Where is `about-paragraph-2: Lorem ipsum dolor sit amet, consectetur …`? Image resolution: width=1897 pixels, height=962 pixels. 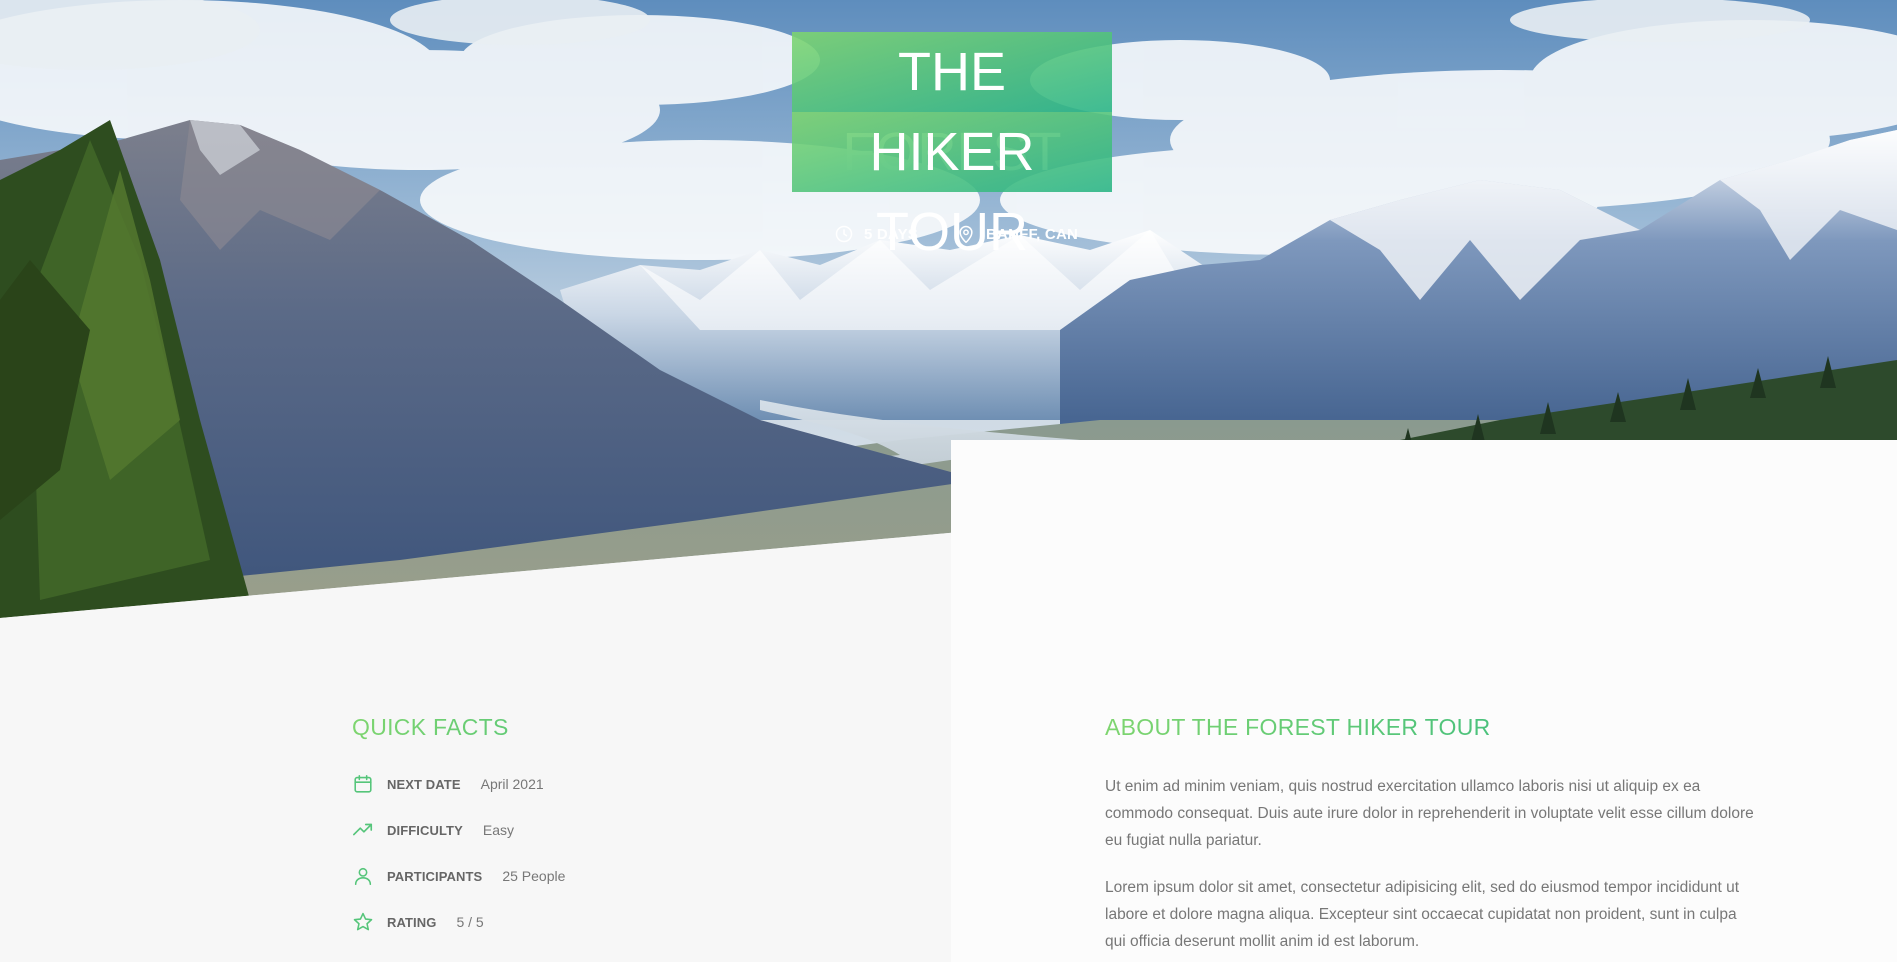 about-paragraph-2: Lorem ipsum dolor sit amet, consectetur … is located at coordinates (1422, 914).